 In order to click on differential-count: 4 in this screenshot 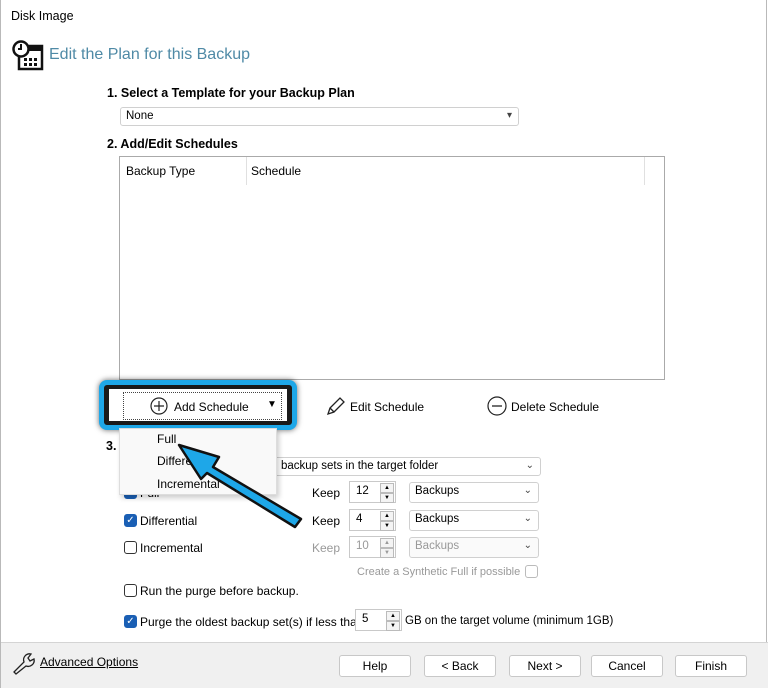, I will do `click(359, 519)`.